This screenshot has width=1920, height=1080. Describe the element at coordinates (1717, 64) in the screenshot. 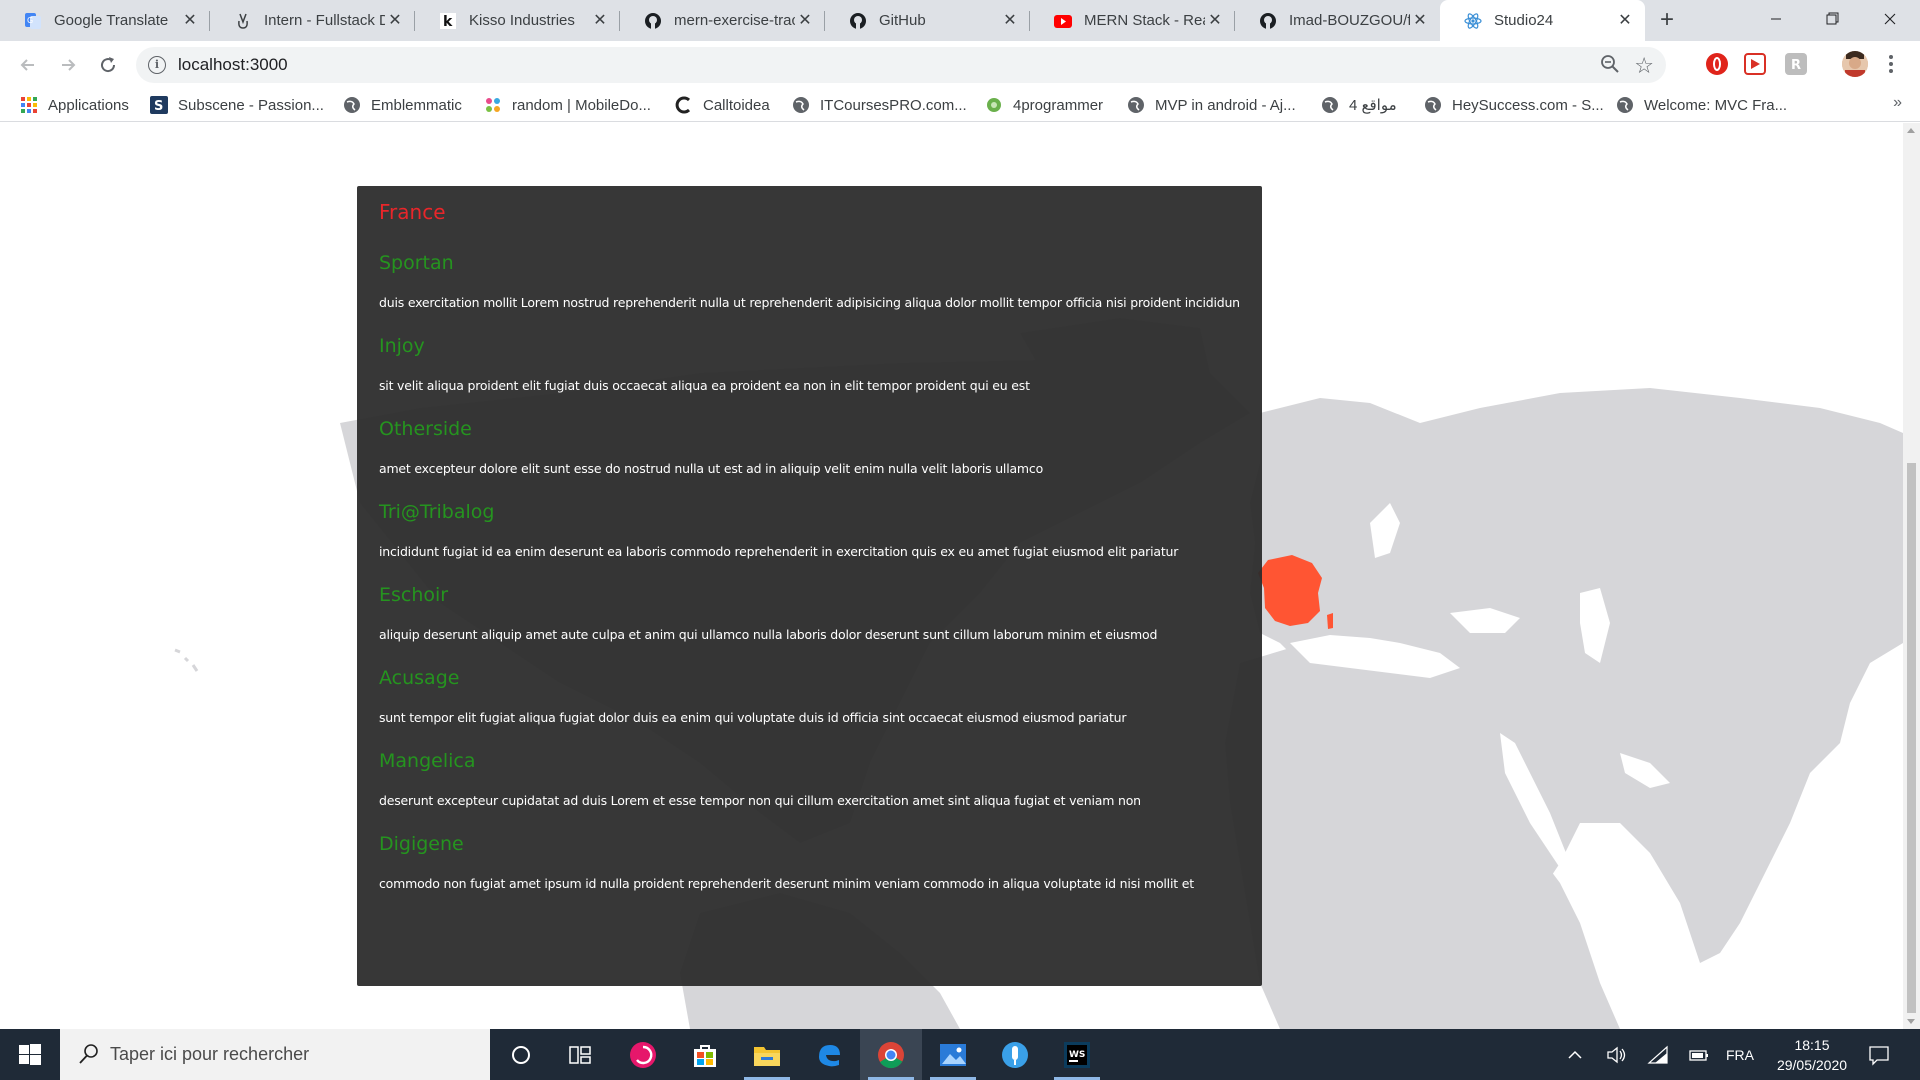

I see `opera-vpn-extension-icon` at that location.